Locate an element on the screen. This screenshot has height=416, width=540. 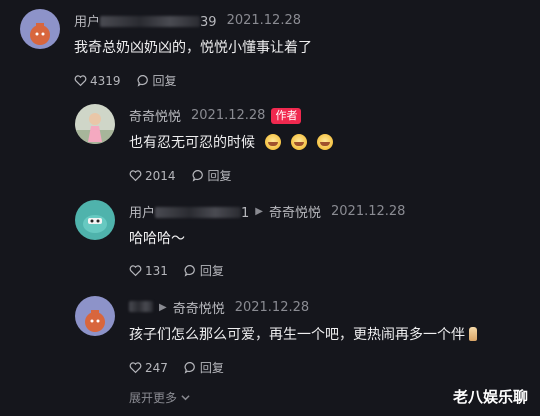
comment-text-content: 也有忍无可忍的时候 is located at coordinates (192, 143).